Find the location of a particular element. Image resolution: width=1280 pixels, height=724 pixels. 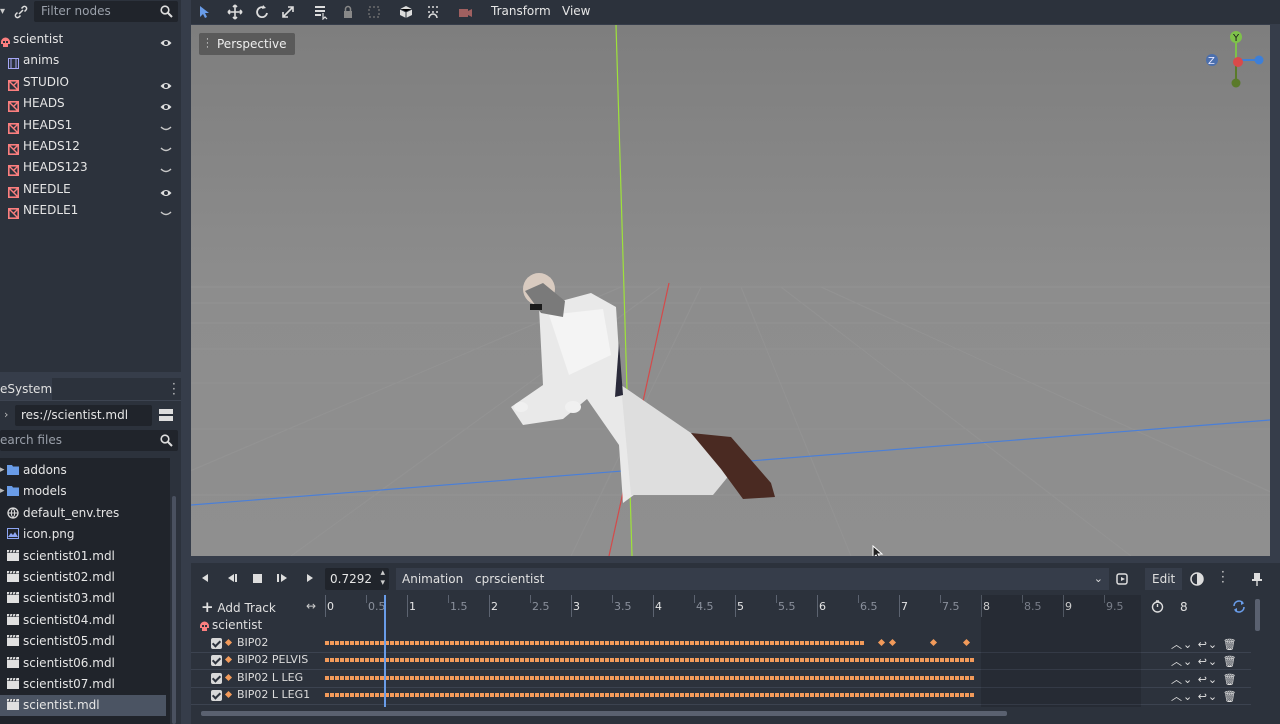

file-item-label: icon.png is located at coordinates (49, 534).